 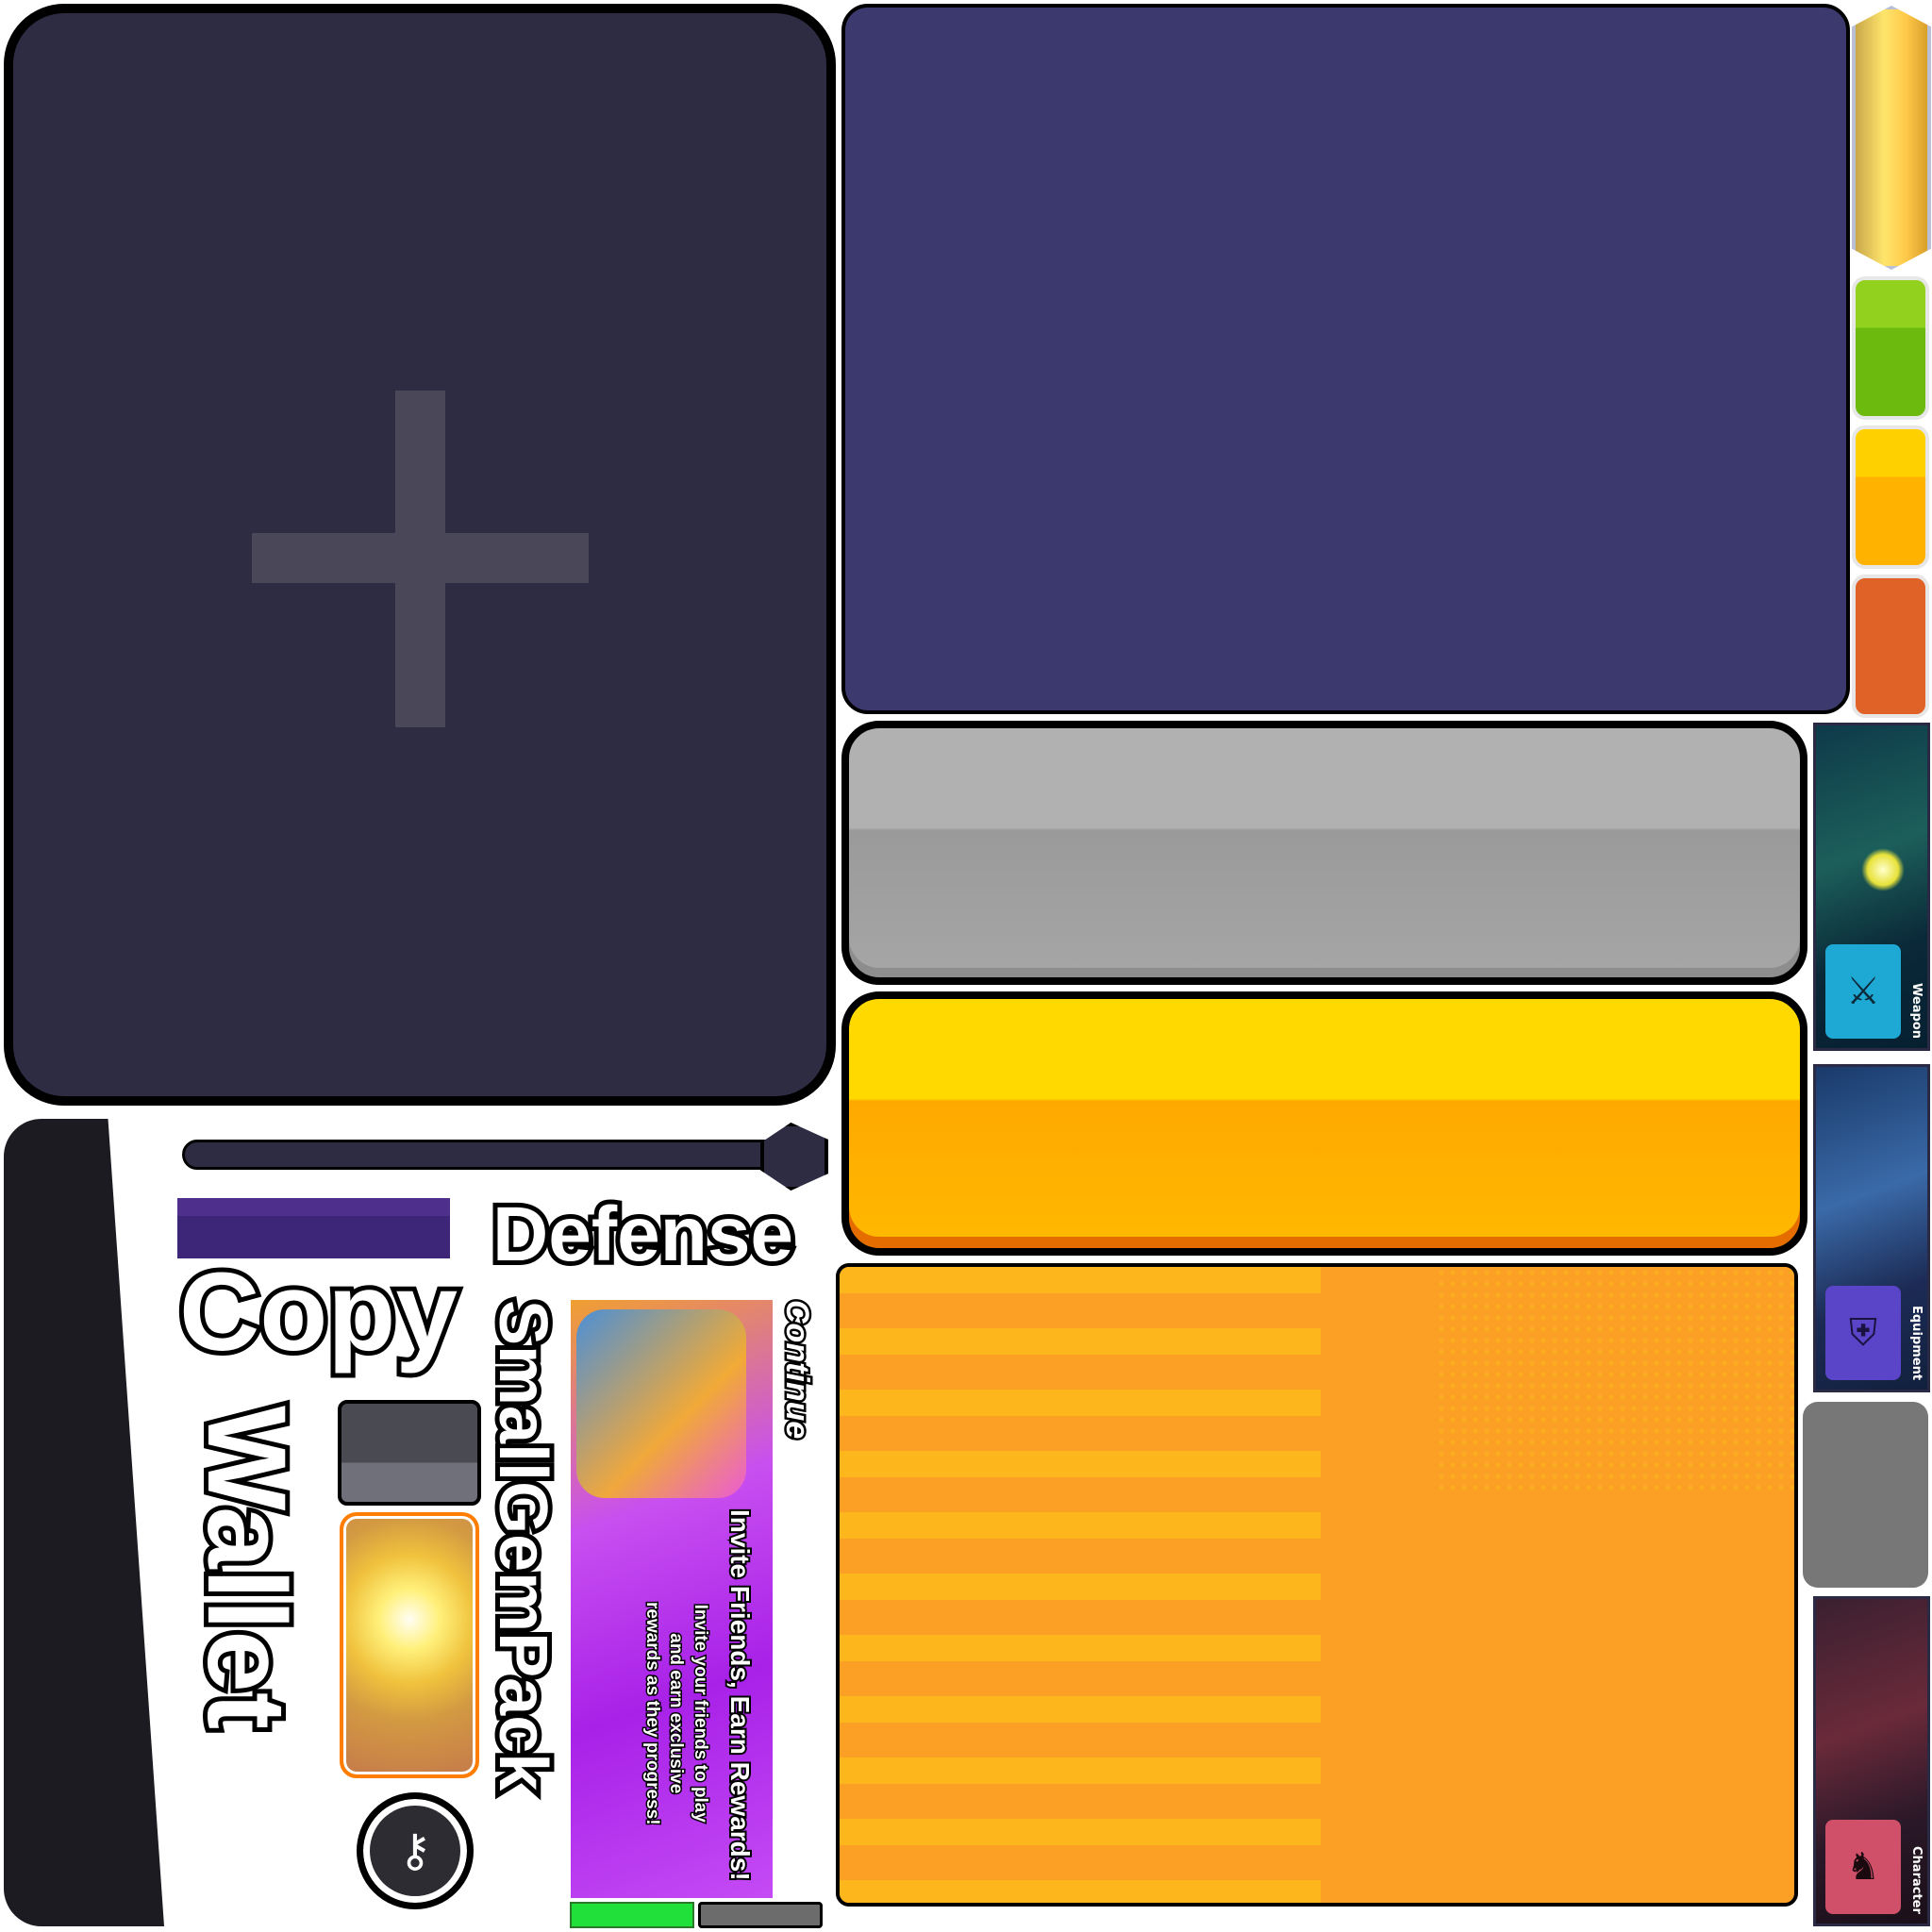 I want to click on key-icon: ⚷, so click(x=415, y=1851).